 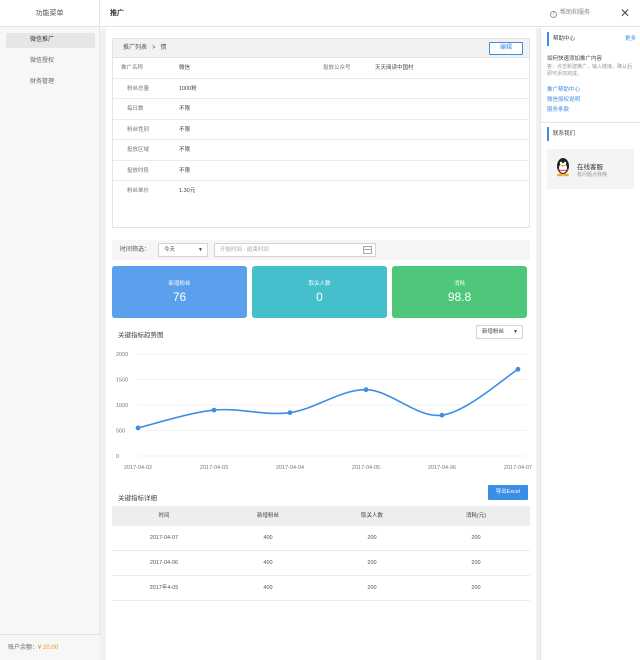 I want to click on detail-label: 粉丝单价, so click(x=138, y=191).